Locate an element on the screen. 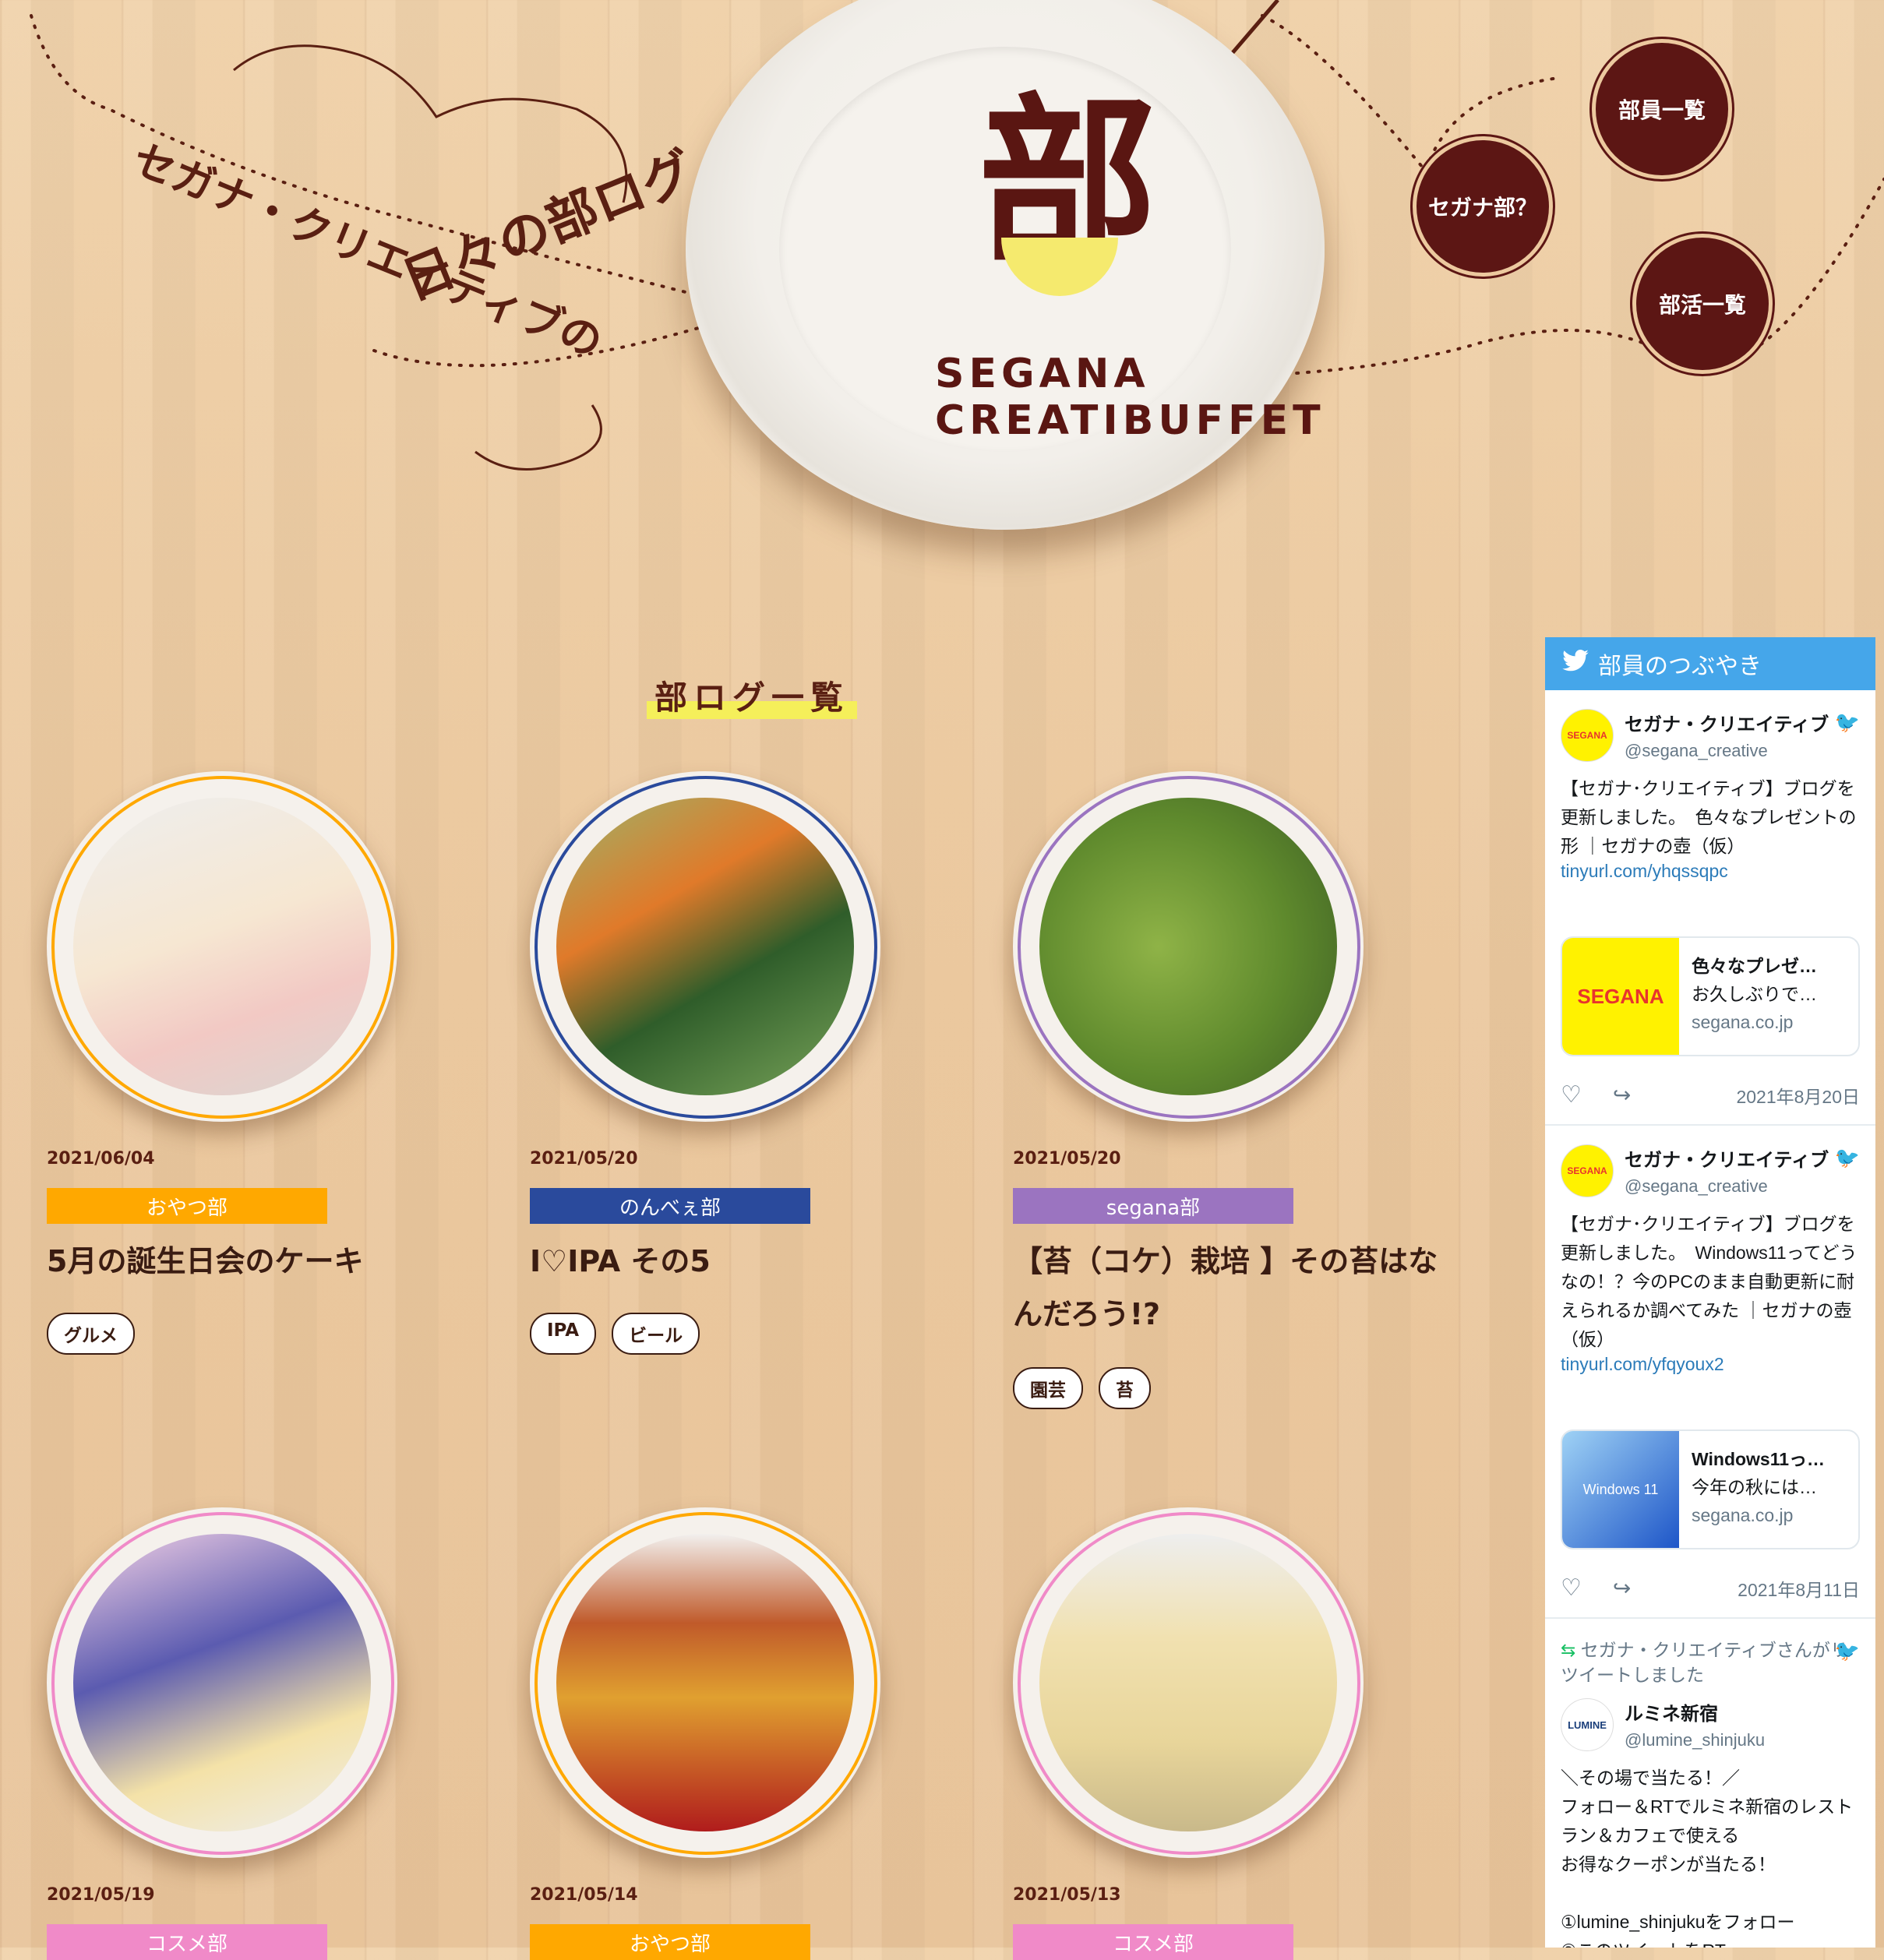 The image size is (1884, 1960). post-tags: グルメ is located at coordinates (91, 1334).